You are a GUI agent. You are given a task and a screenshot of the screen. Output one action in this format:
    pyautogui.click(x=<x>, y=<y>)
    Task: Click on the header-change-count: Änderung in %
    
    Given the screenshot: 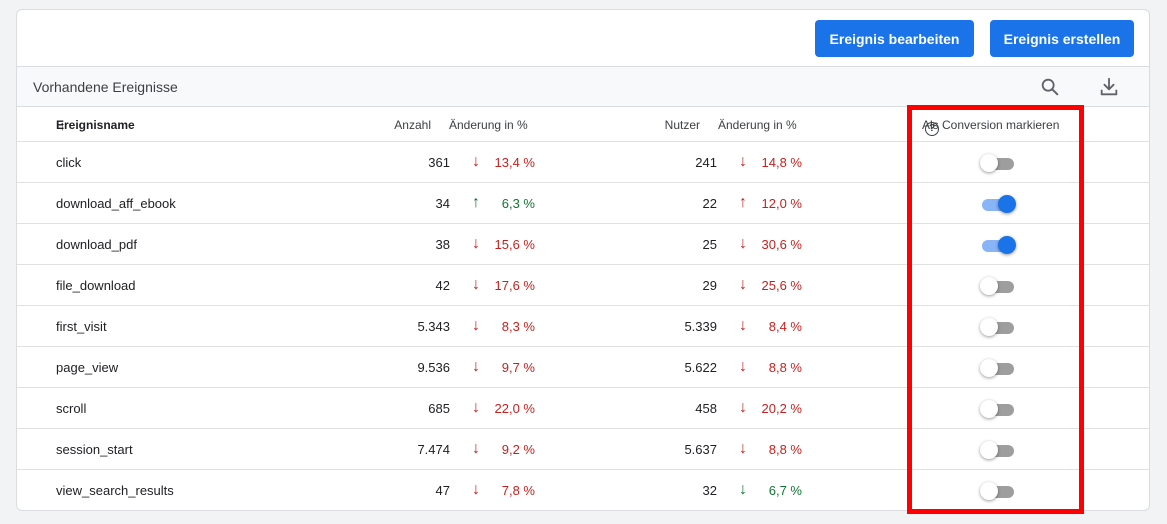 What is the action you would take?
    pyautogui.click(x=488, y=125)
    